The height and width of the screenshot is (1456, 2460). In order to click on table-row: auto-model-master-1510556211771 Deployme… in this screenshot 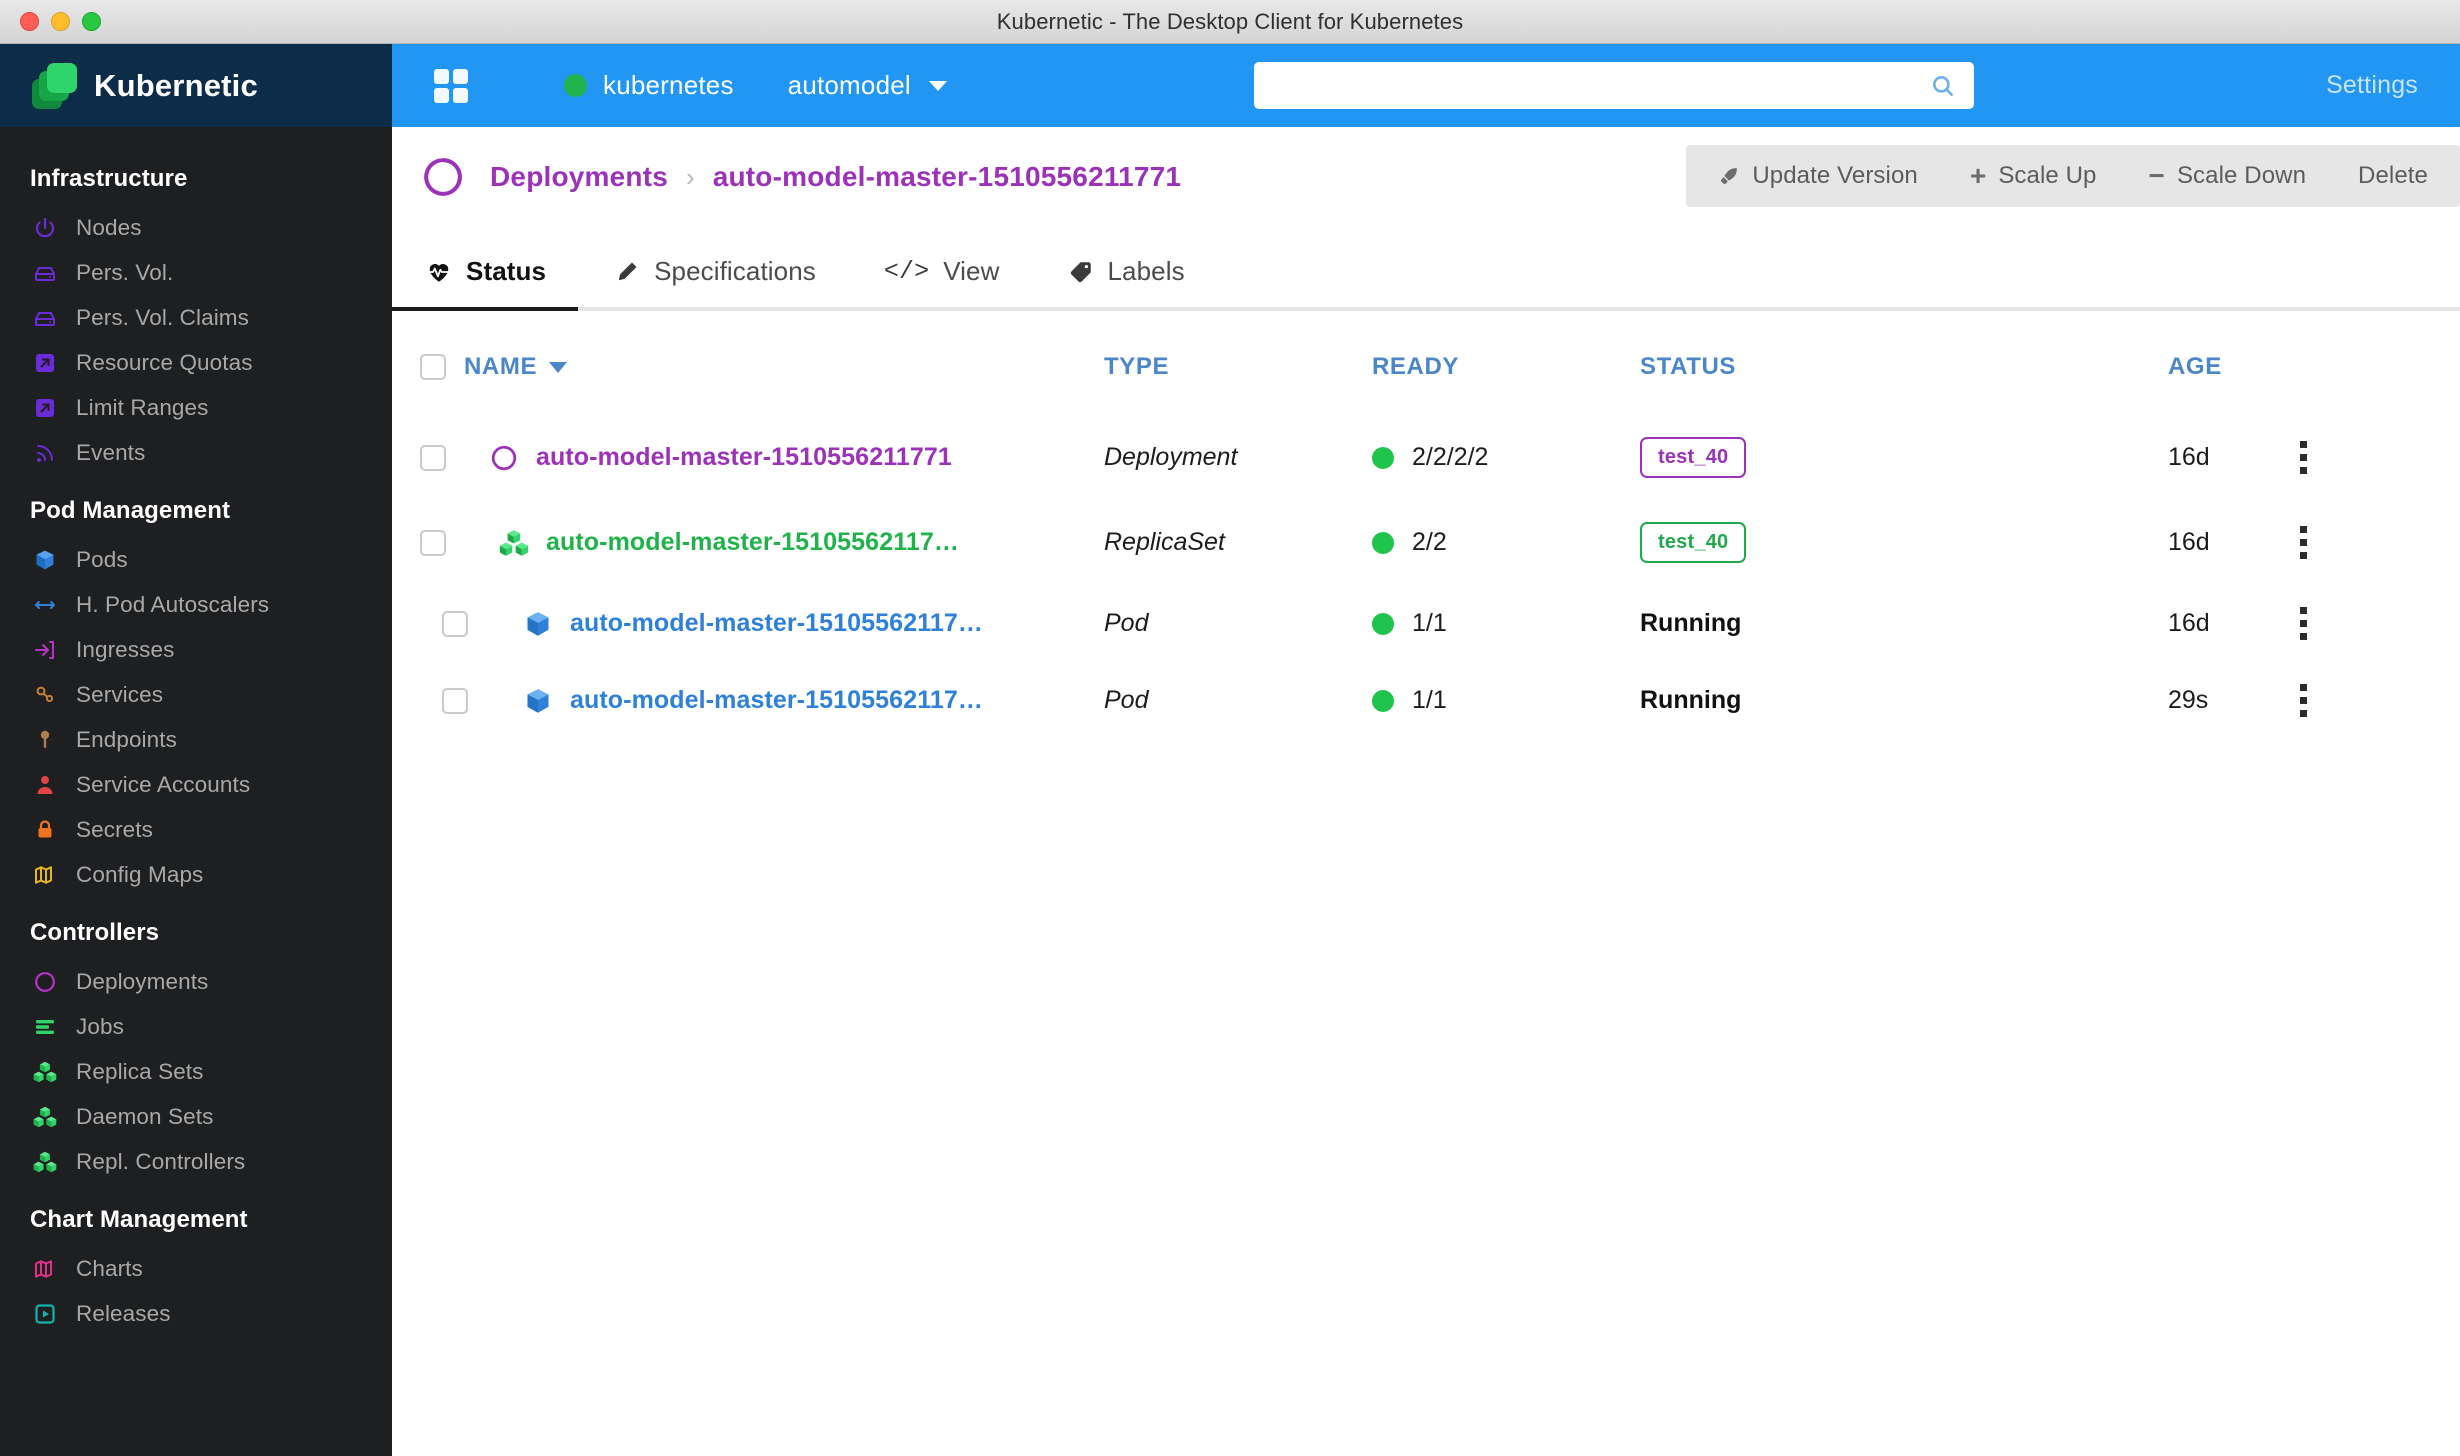, I will do `click(1426, 457)`.